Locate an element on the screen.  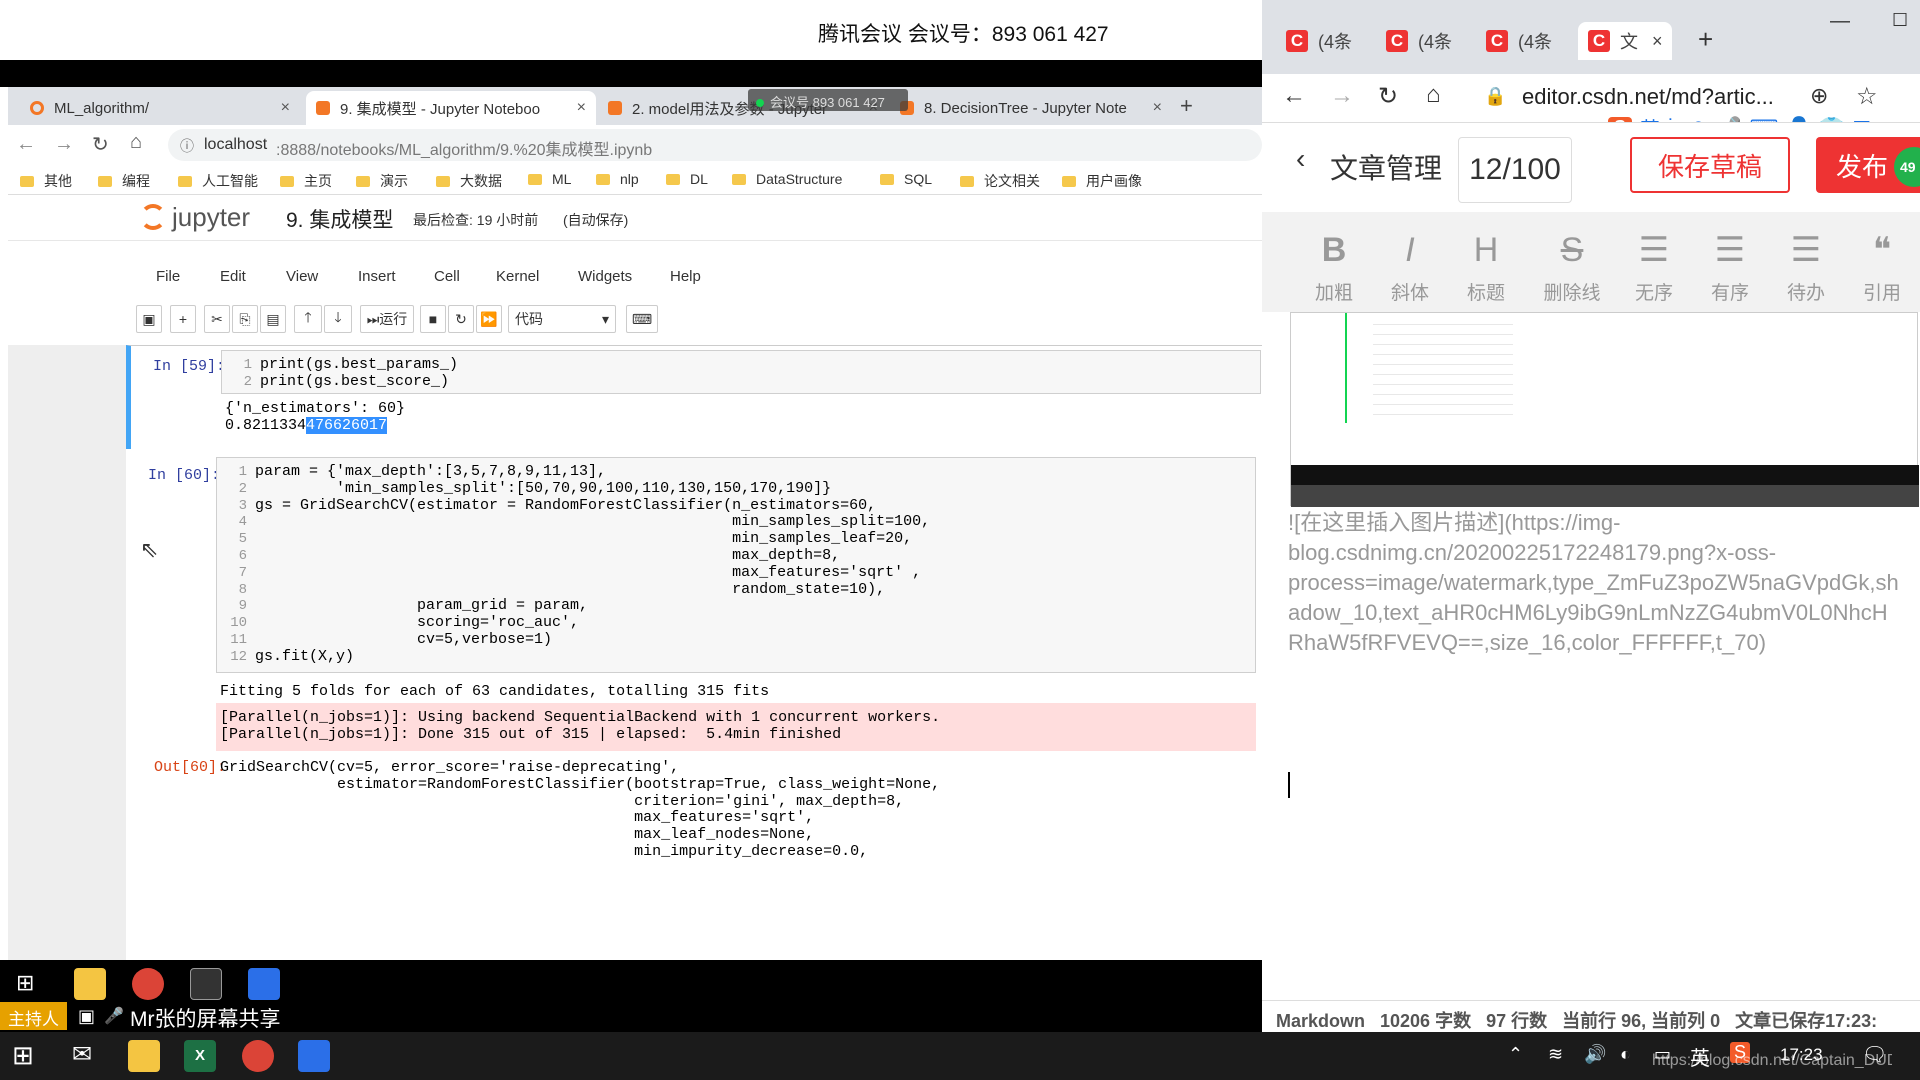
bookmark-folder: 编程 is located at coordinates (124, 181).